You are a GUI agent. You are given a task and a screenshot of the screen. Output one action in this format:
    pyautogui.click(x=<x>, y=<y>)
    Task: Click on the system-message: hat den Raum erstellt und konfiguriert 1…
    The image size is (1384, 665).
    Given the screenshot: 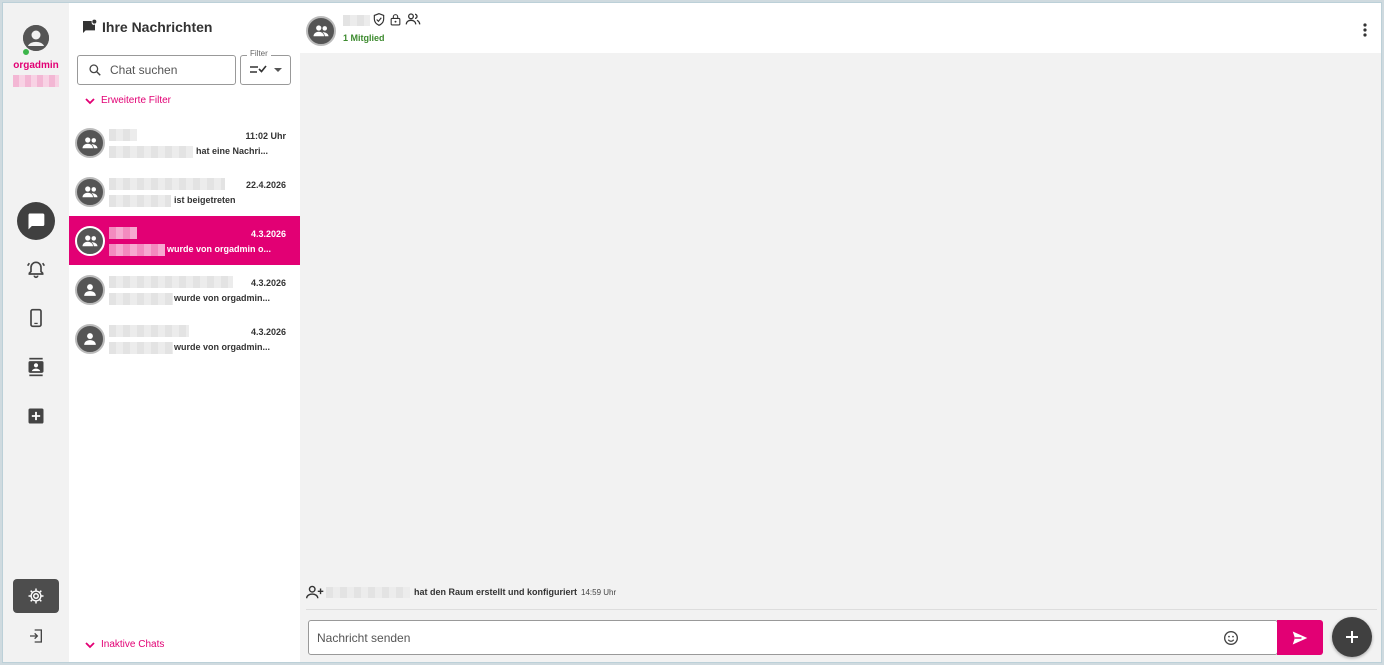 What is the action you would take?
    pyautogui.click(x=461, y=592)
    